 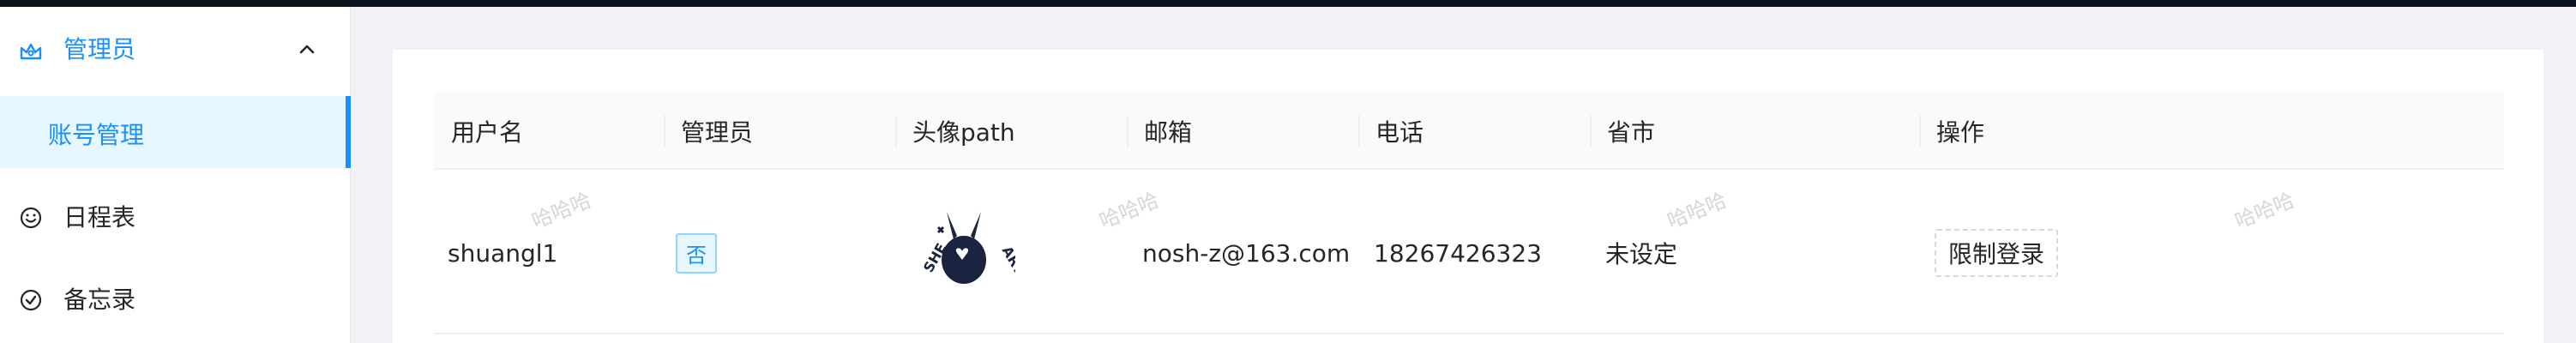 What do you see at coordinates (99, 218) in the screenshot?
I see `sidebar-item-label: 日程表` at bounding box center [99, 218].